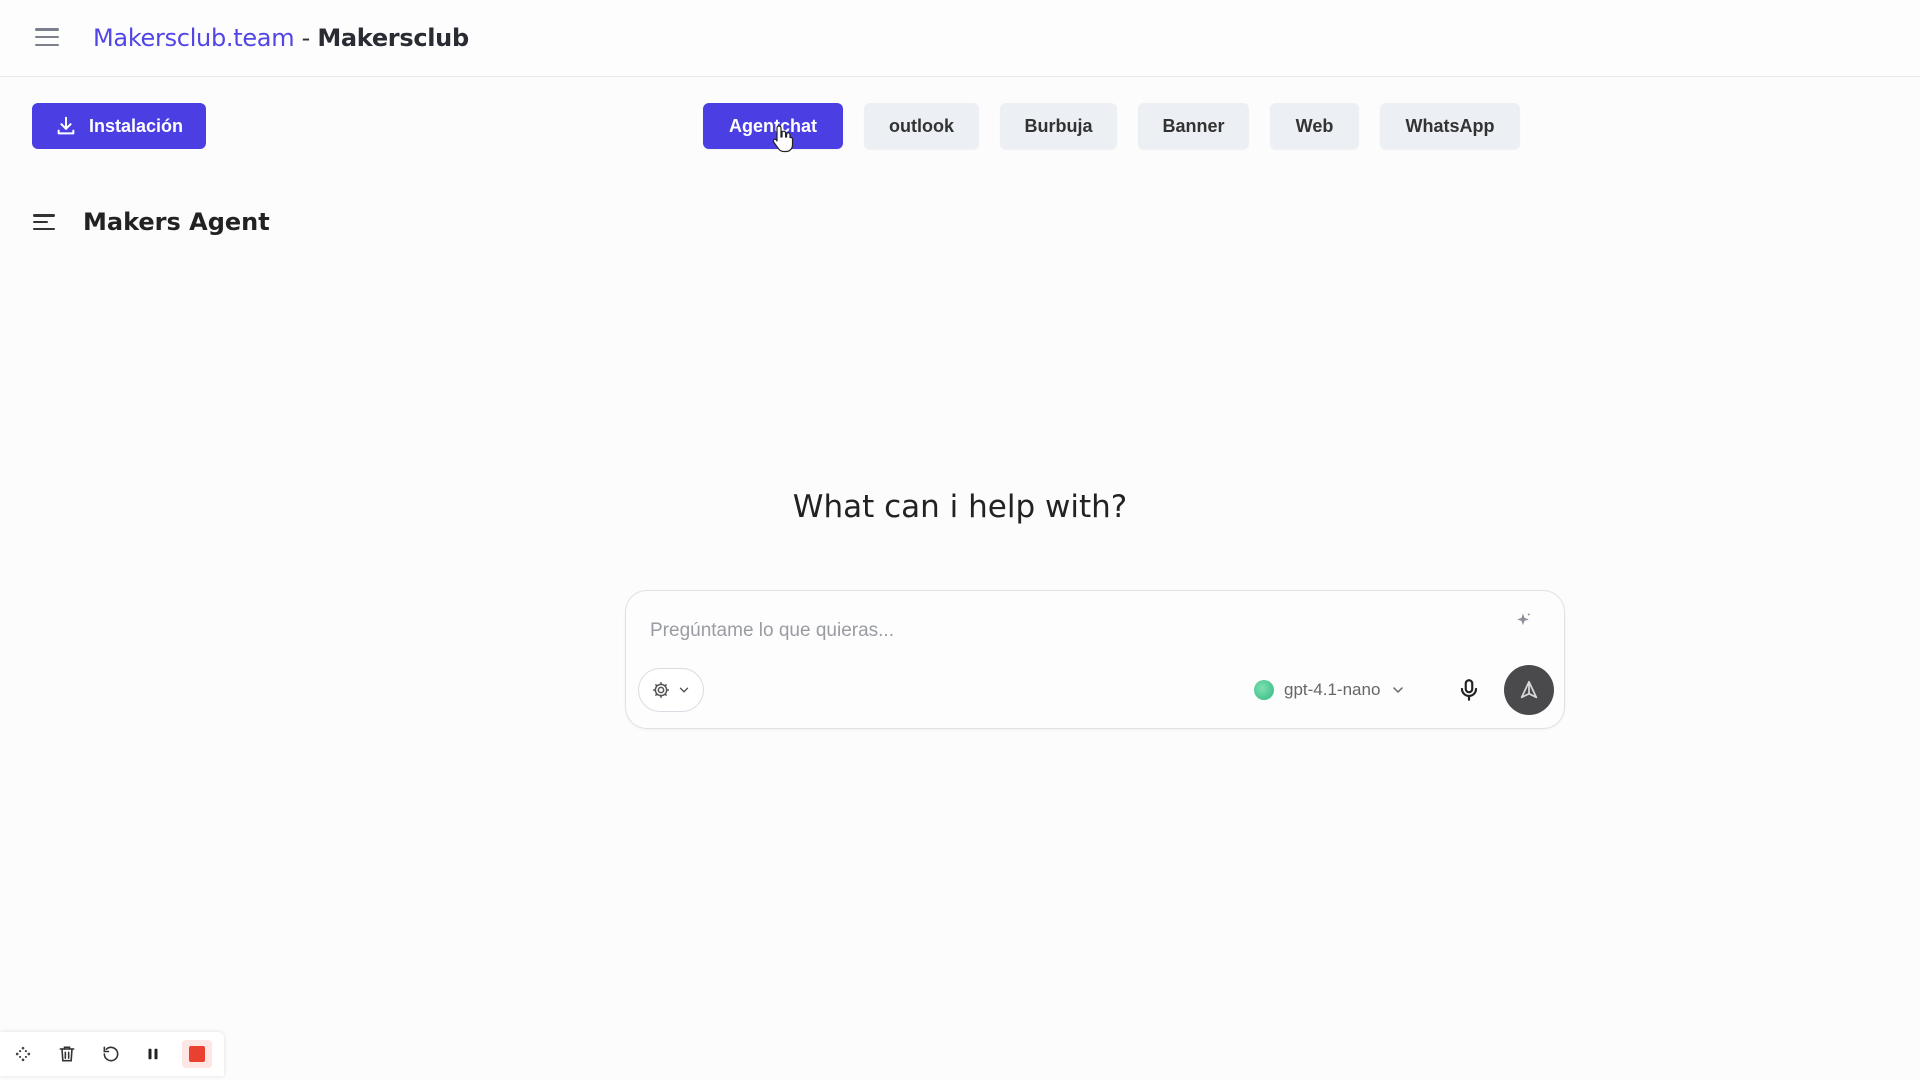  What do you see at coordinates (1523, 621) in the screenshot?
I see `sparkle-icon` at bounding box center [1523, 621].